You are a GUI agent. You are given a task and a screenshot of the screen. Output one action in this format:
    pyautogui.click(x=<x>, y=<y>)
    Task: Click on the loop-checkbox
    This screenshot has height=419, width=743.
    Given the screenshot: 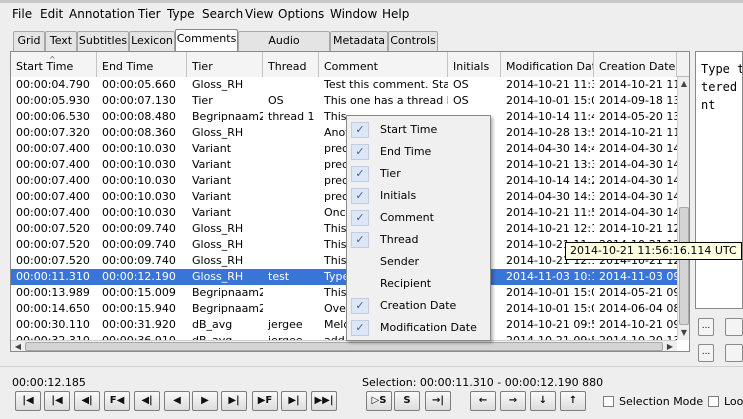 What is the action you would take?
    pyautogui.click(x=713, y=401)
    